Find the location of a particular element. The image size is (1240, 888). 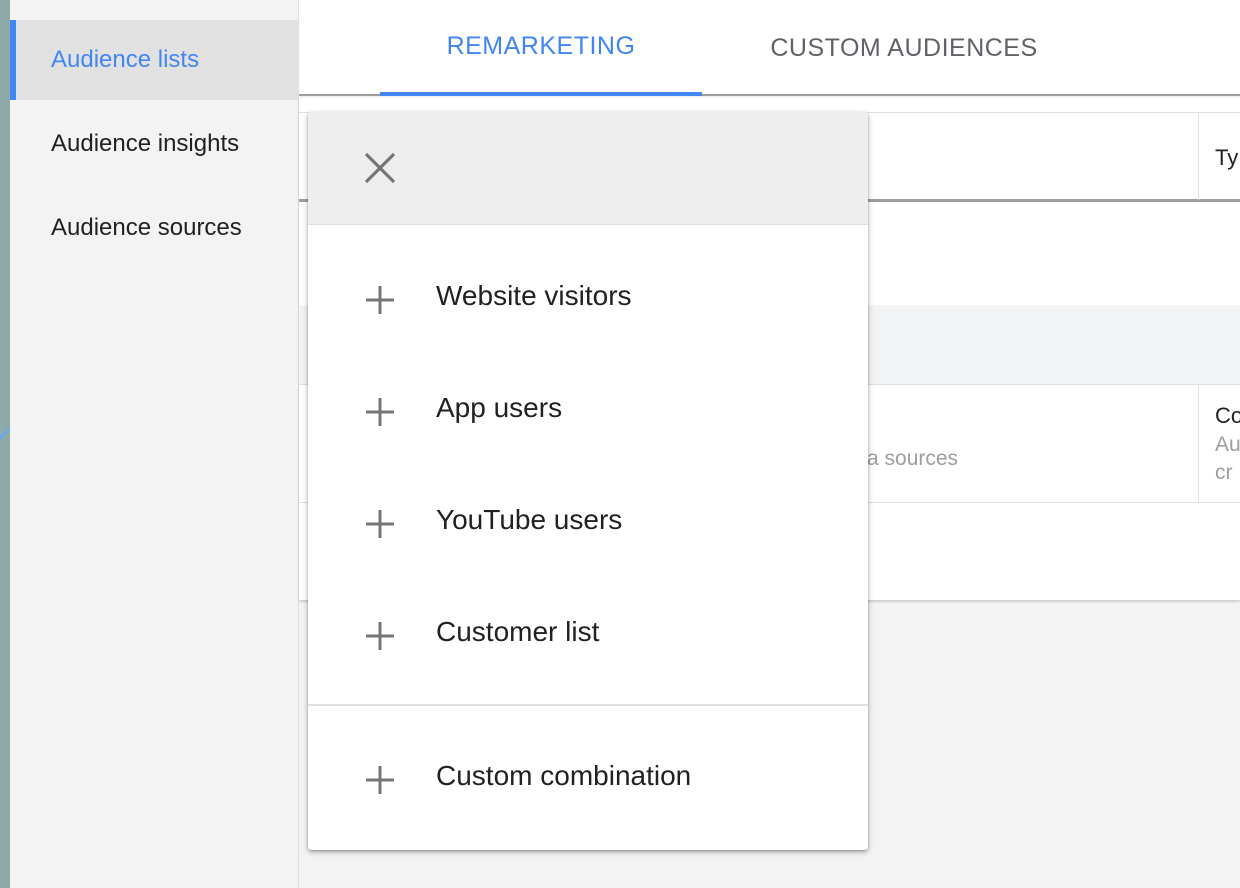

menu-item-youtube-users: YouTube users is located at coordinates (588, 522).